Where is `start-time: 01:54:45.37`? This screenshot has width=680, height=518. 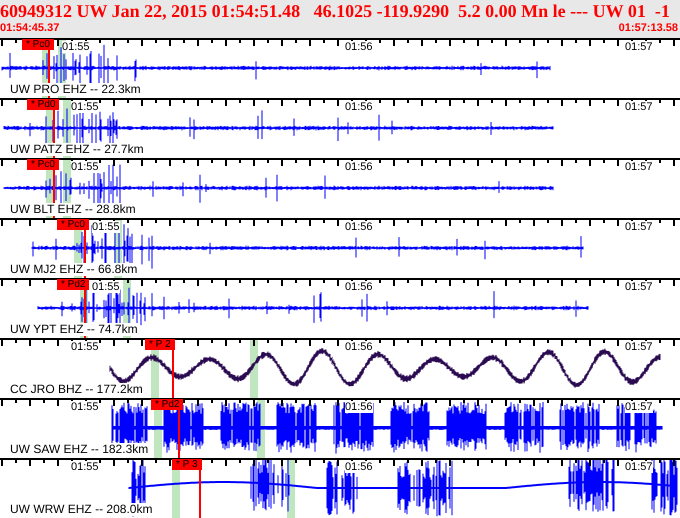 start-time: 01:54:45.37 is located at coordinates (30, 28).